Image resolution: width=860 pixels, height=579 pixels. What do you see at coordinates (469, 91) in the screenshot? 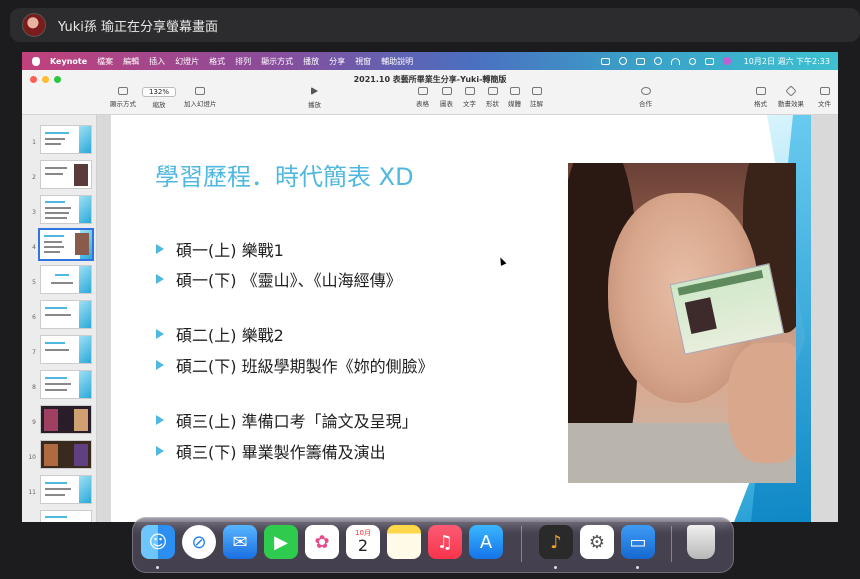
I see `text-box-icon` at bounding box center [469, 91].